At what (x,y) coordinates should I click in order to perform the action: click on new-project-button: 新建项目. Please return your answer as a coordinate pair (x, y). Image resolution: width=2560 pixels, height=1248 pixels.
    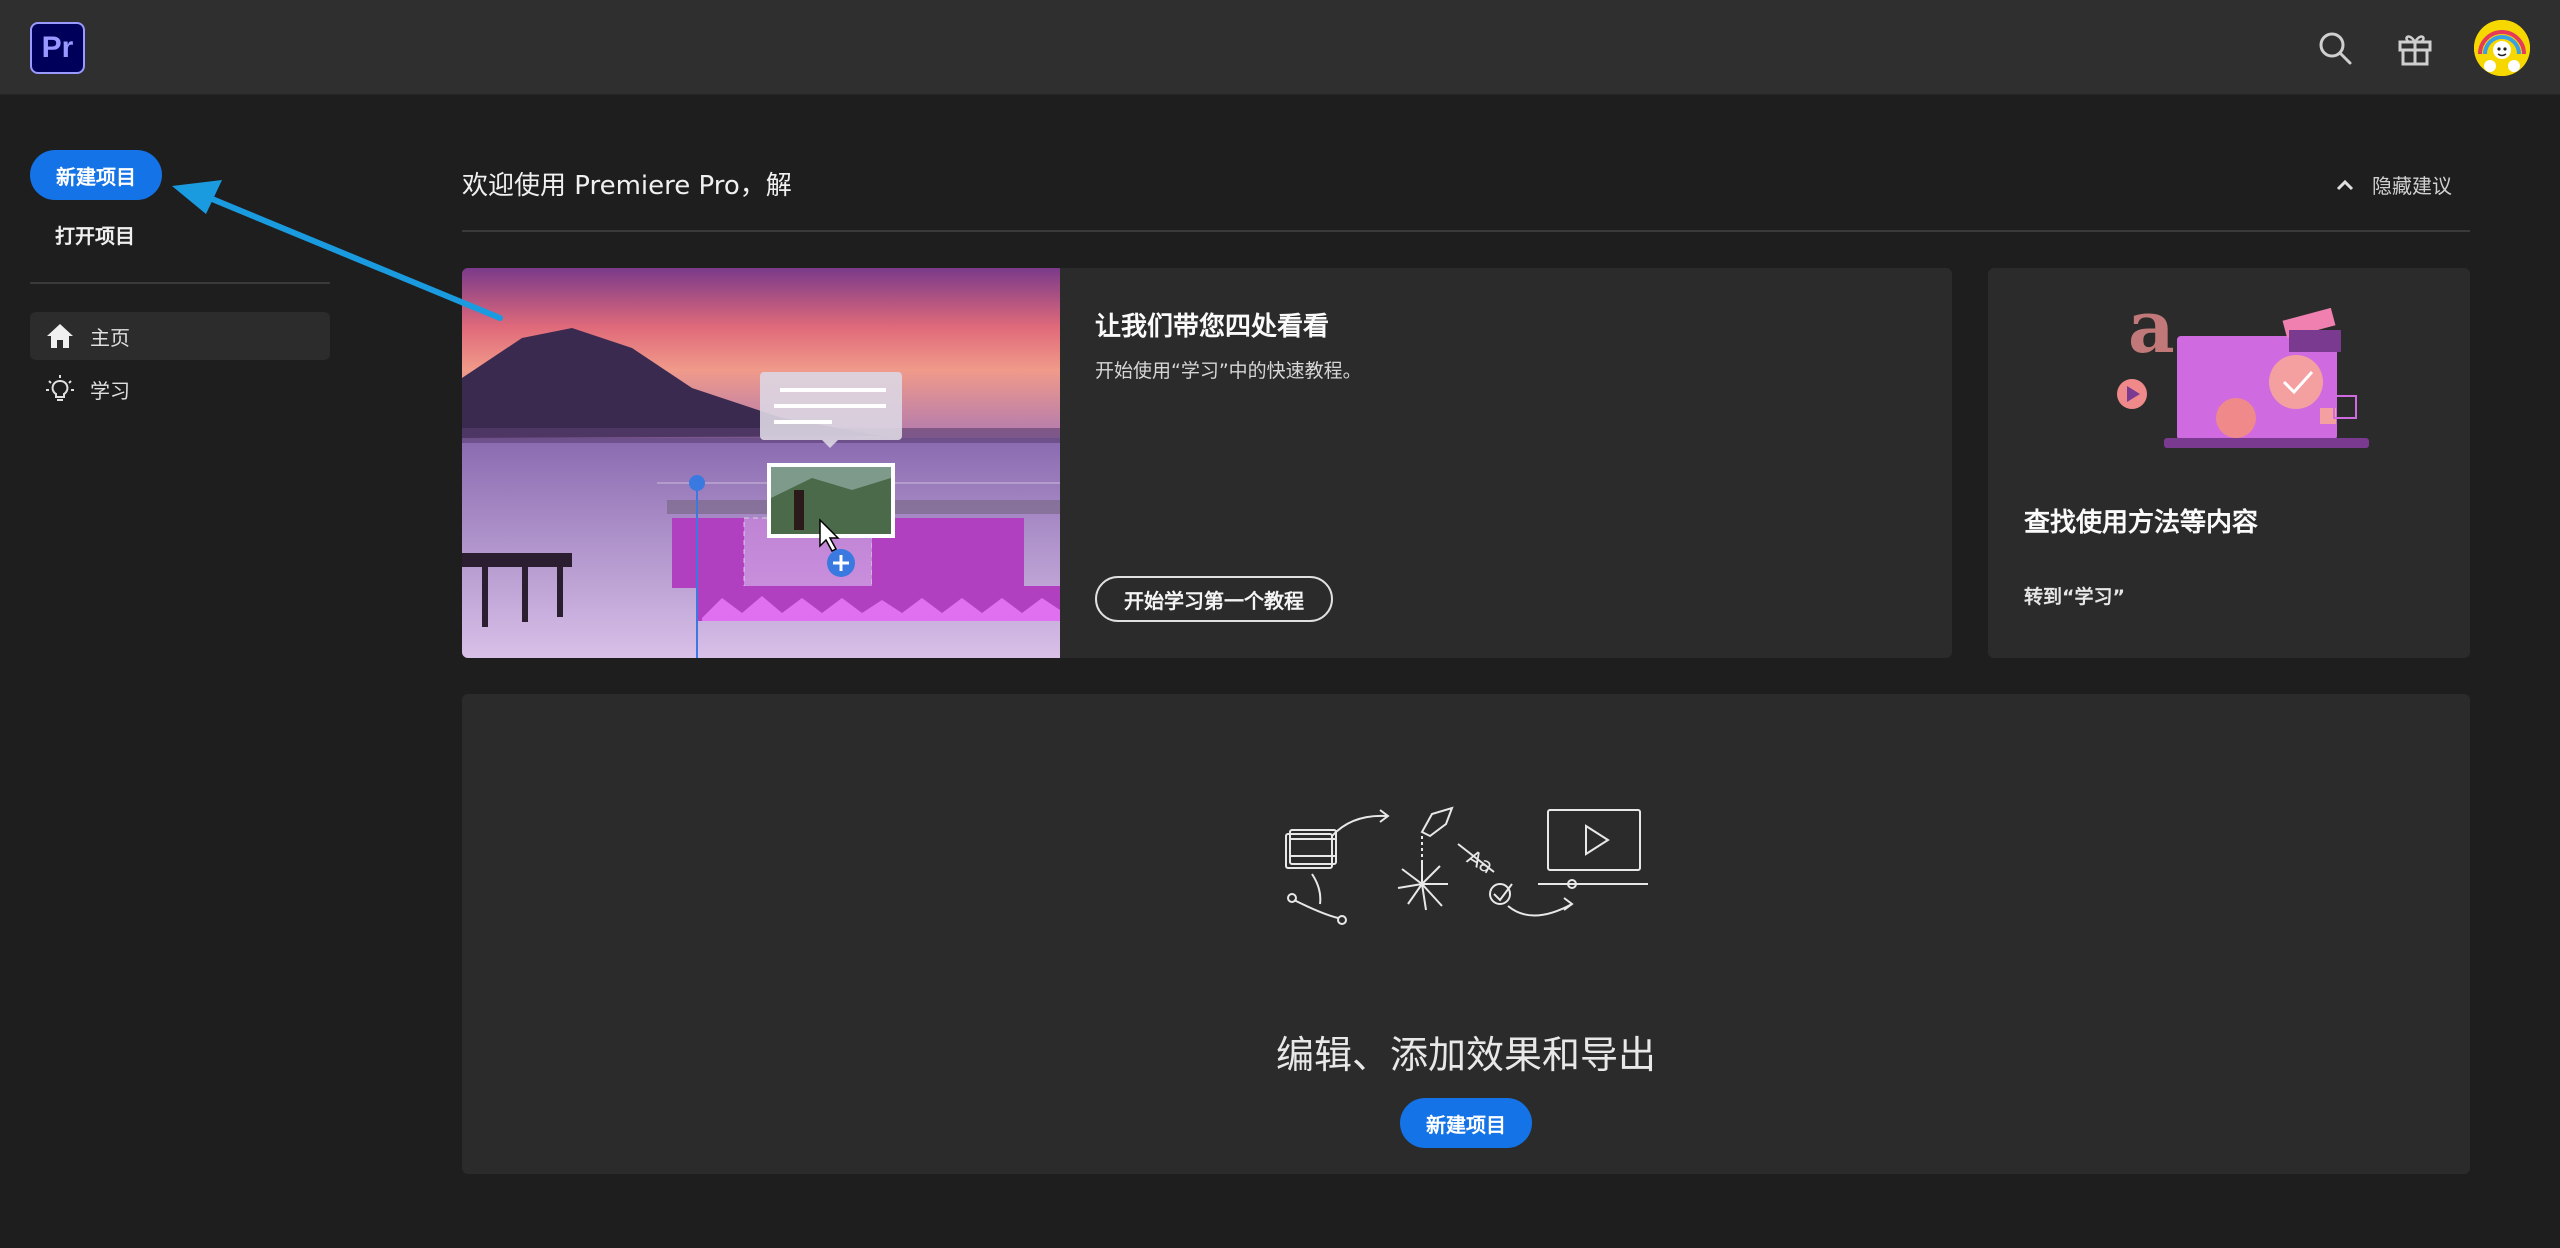
    Looking at the image, I should click on (96, 175).